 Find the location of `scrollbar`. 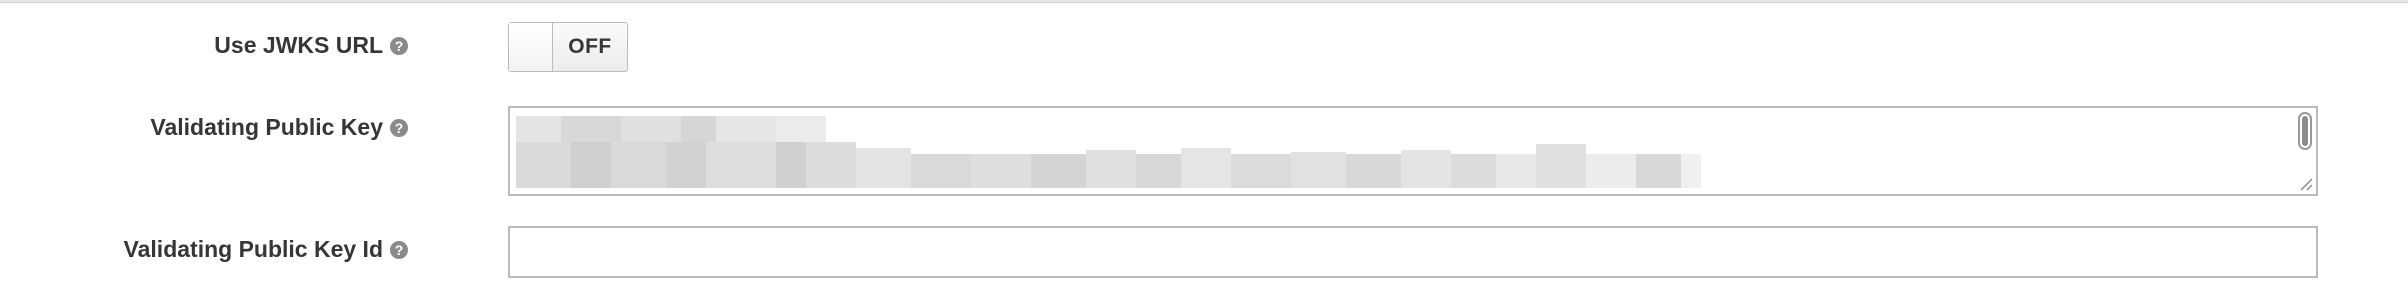

scrollbar is located at coordinates (2305, 131).